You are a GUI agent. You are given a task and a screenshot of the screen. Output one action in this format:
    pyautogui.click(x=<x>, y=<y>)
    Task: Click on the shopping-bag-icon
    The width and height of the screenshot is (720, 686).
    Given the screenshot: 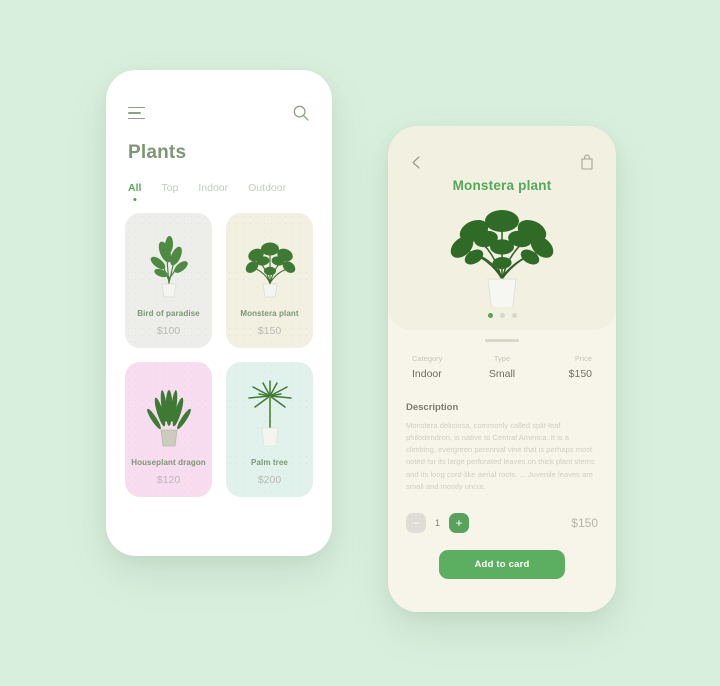 What is the action you would take?
    pyautogui.click(x=587, y=162)
    